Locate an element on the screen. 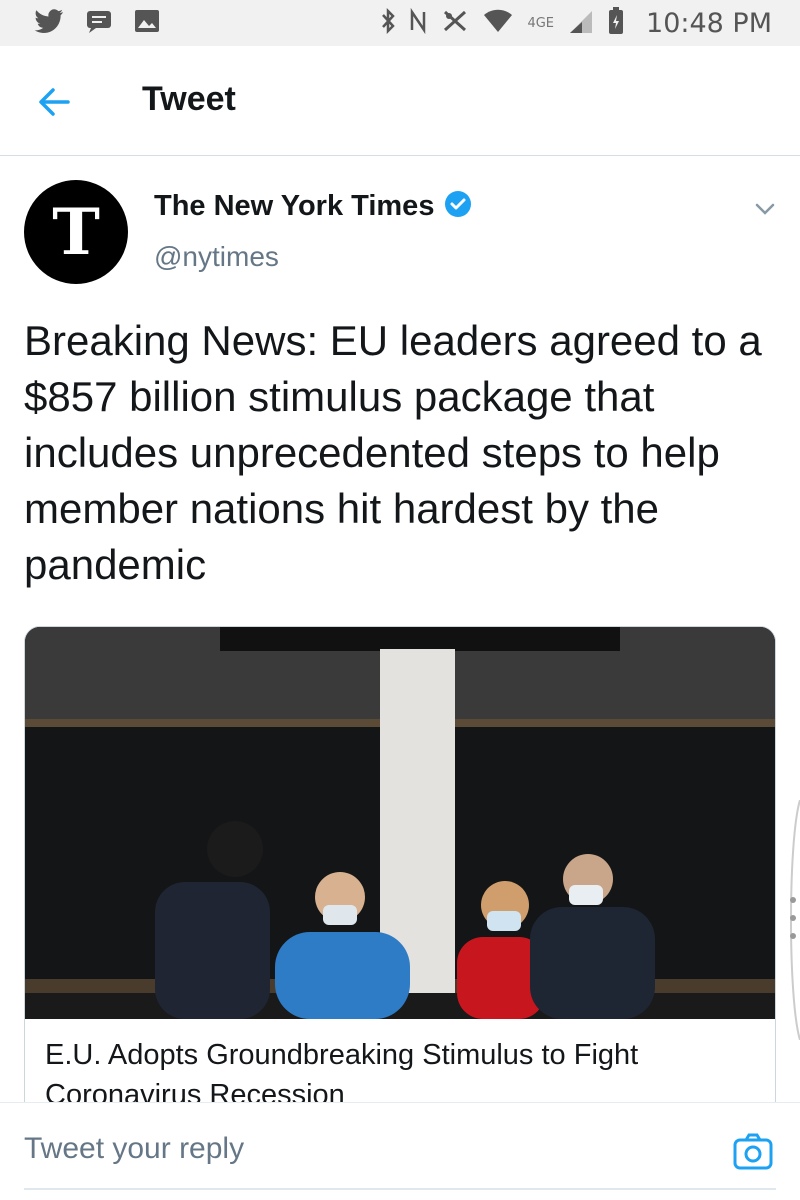 The image size is (800, 1200). page-title: Tweet is located at coordinates (189, 99).